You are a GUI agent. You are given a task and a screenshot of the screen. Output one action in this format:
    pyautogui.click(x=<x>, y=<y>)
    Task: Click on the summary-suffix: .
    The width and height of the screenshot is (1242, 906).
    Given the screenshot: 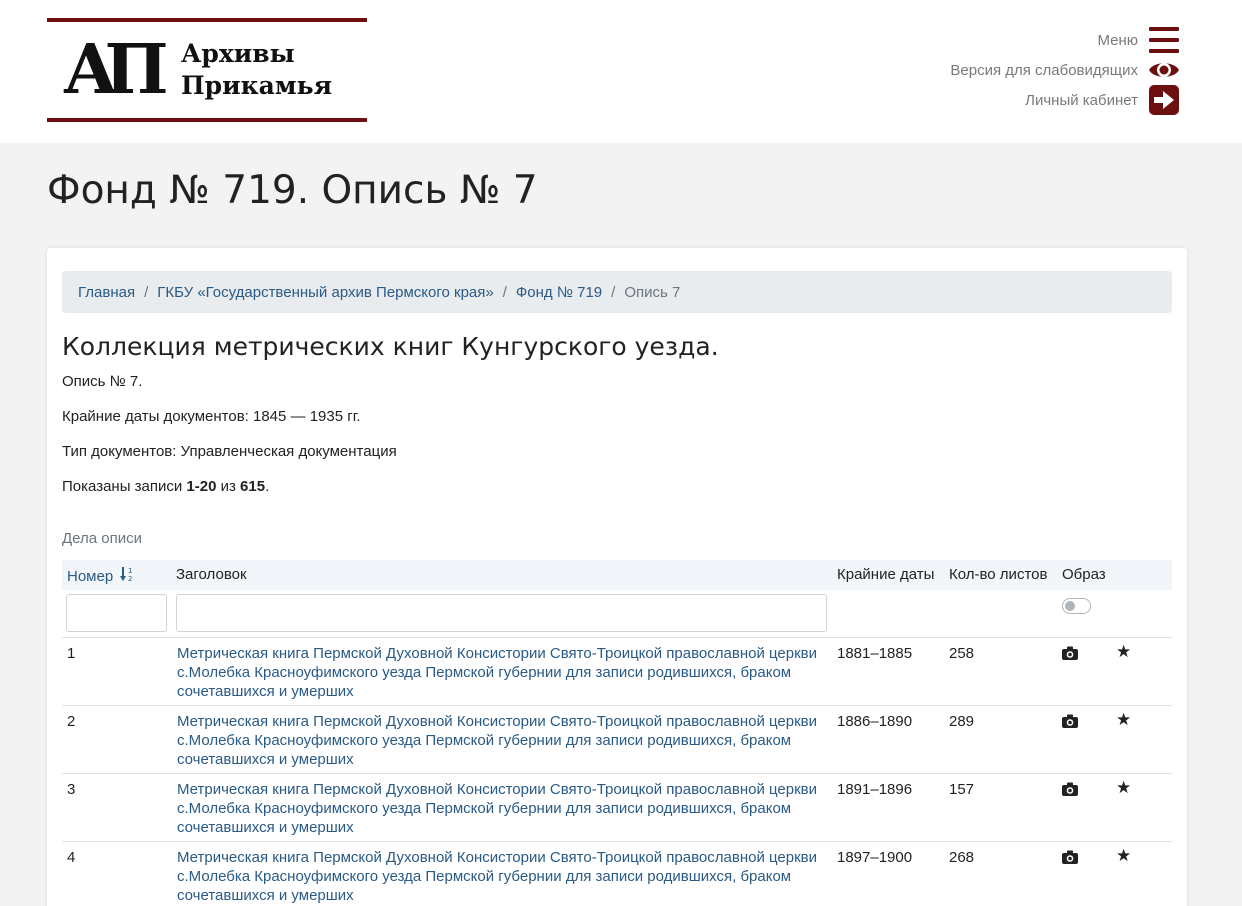 What is the action you would take?
    pyautogui.click(x=267, y=486)
    